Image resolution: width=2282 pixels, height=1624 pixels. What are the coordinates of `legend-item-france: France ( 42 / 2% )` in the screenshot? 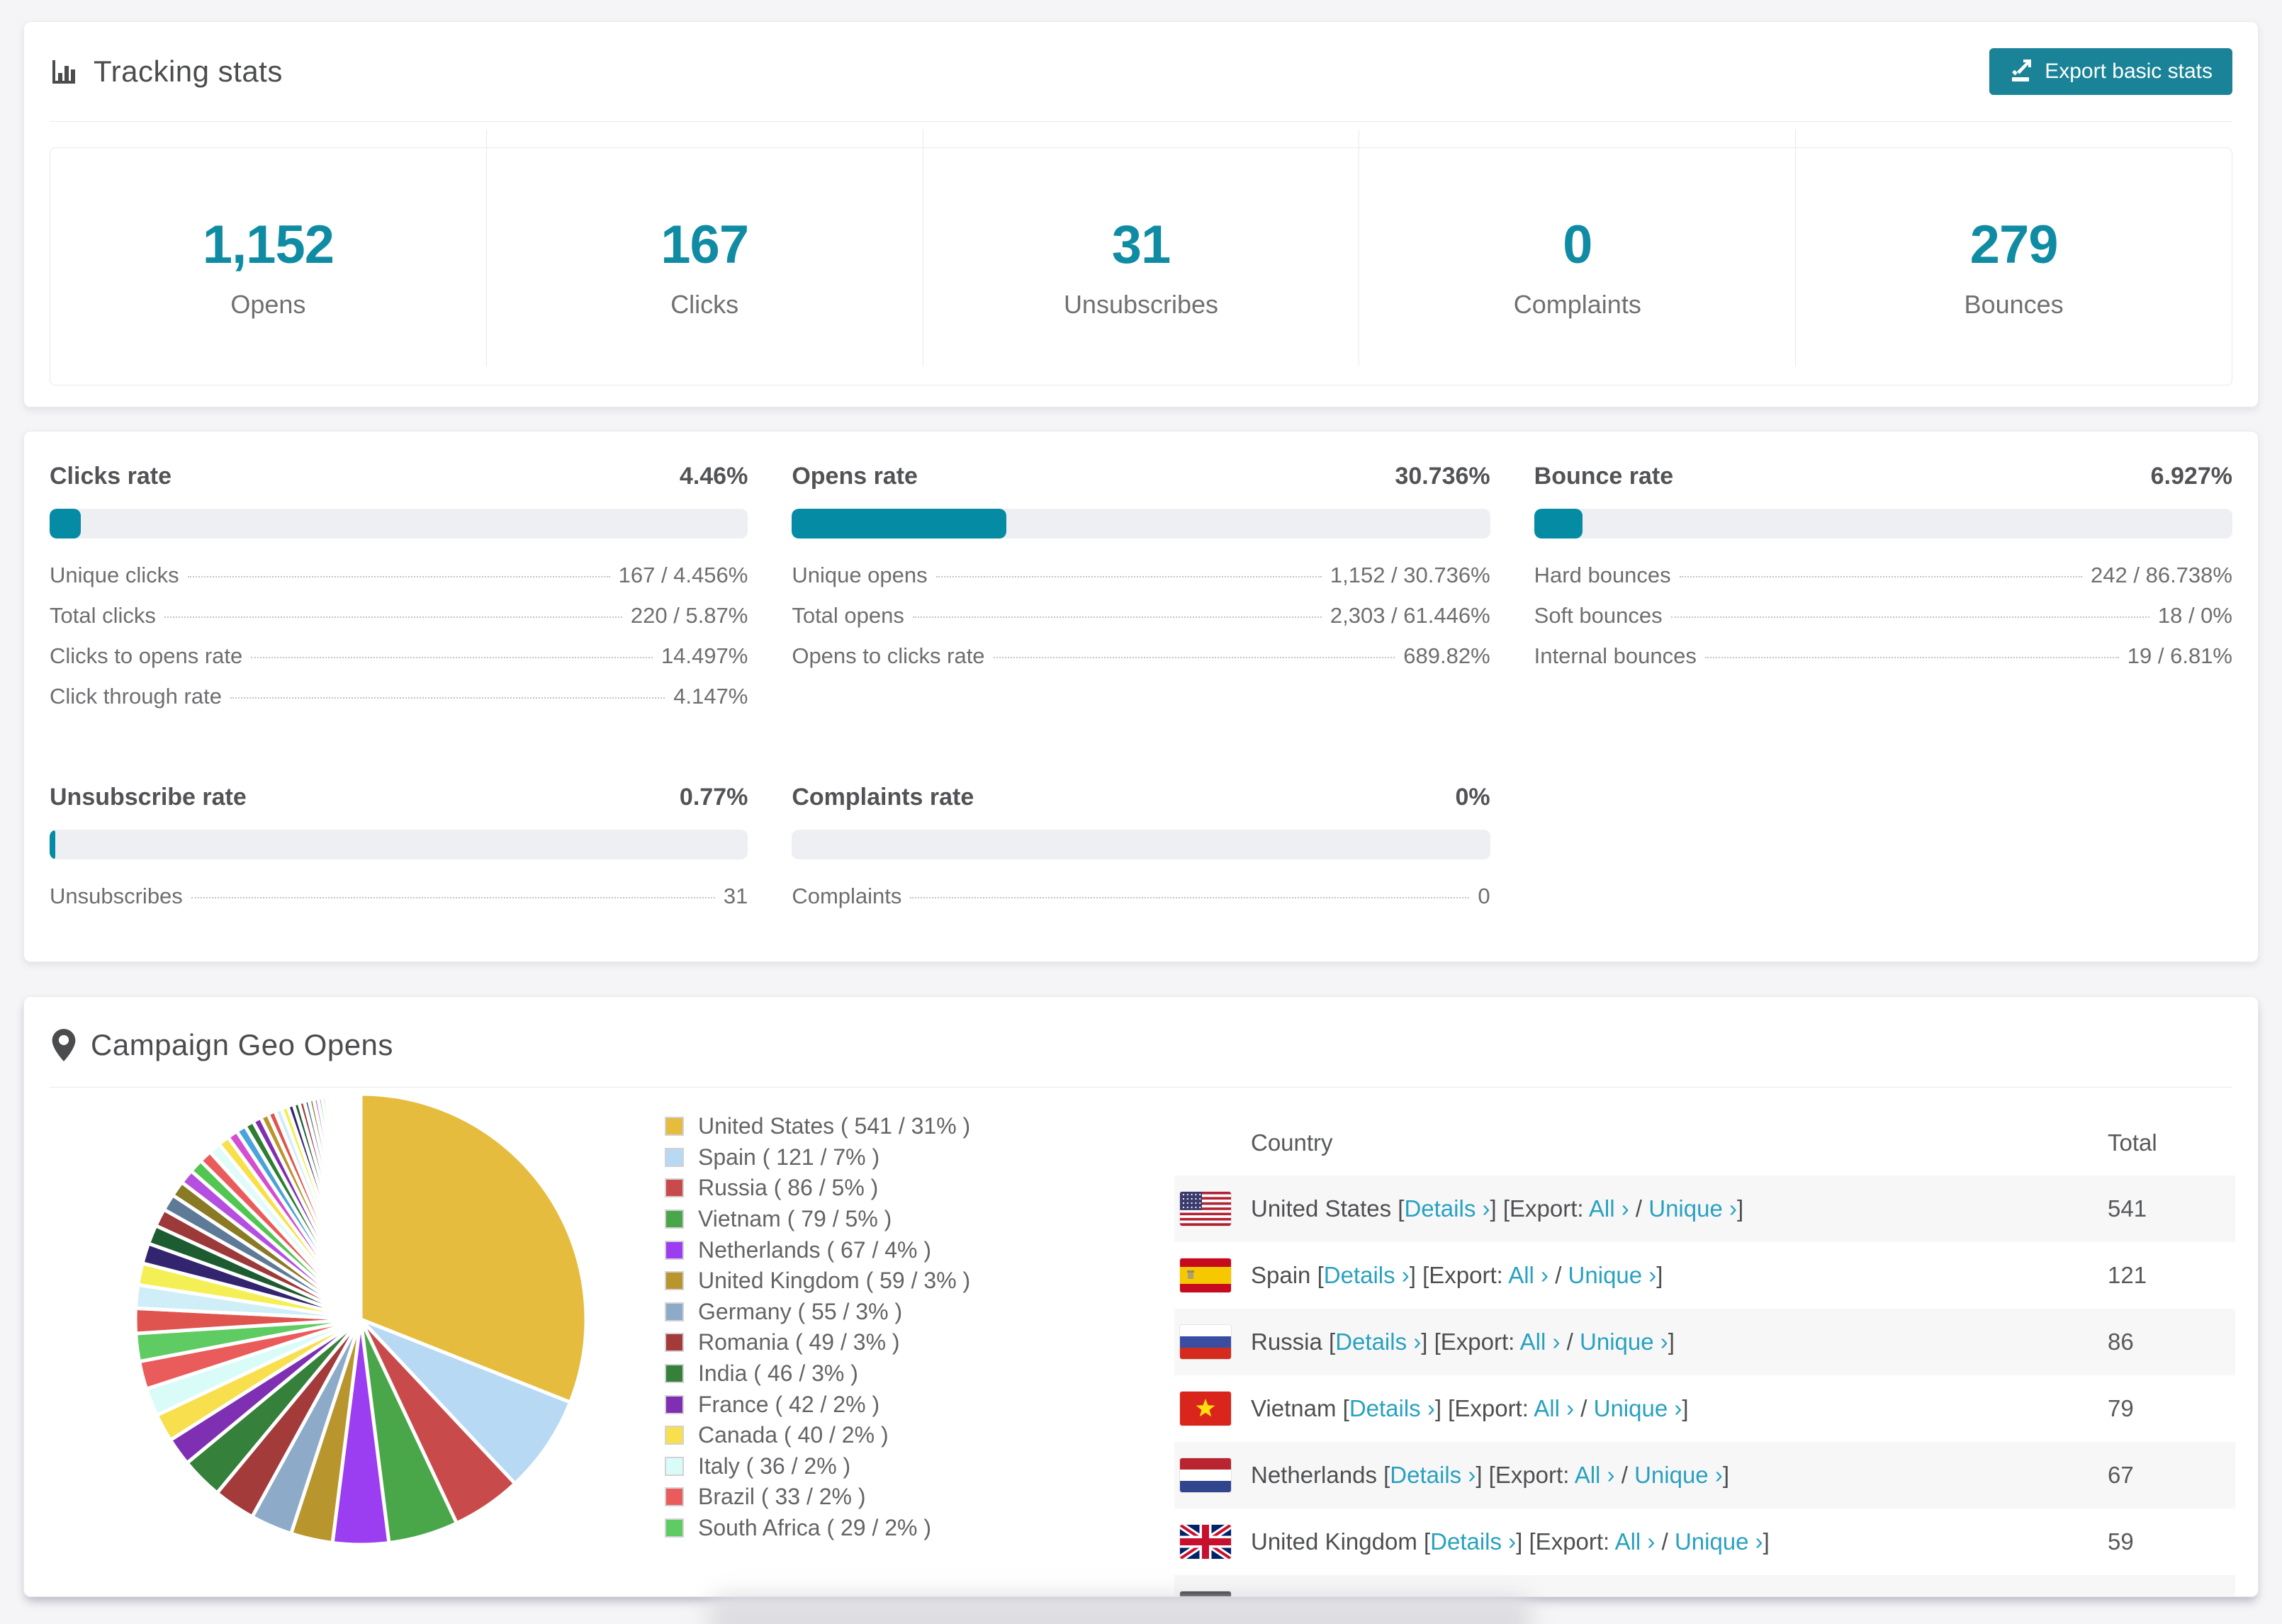 It's located at (817, 1404).